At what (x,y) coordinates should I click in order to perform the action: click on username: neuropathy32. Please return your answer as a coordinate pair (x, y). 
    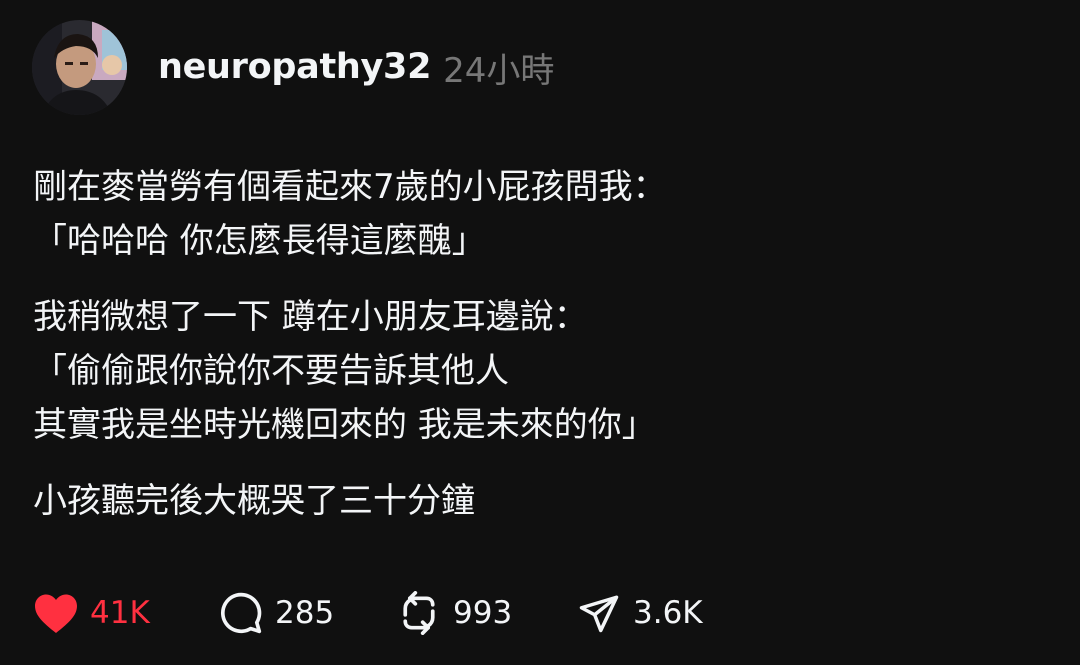
    Looking at the image, I should click on (294, 67).